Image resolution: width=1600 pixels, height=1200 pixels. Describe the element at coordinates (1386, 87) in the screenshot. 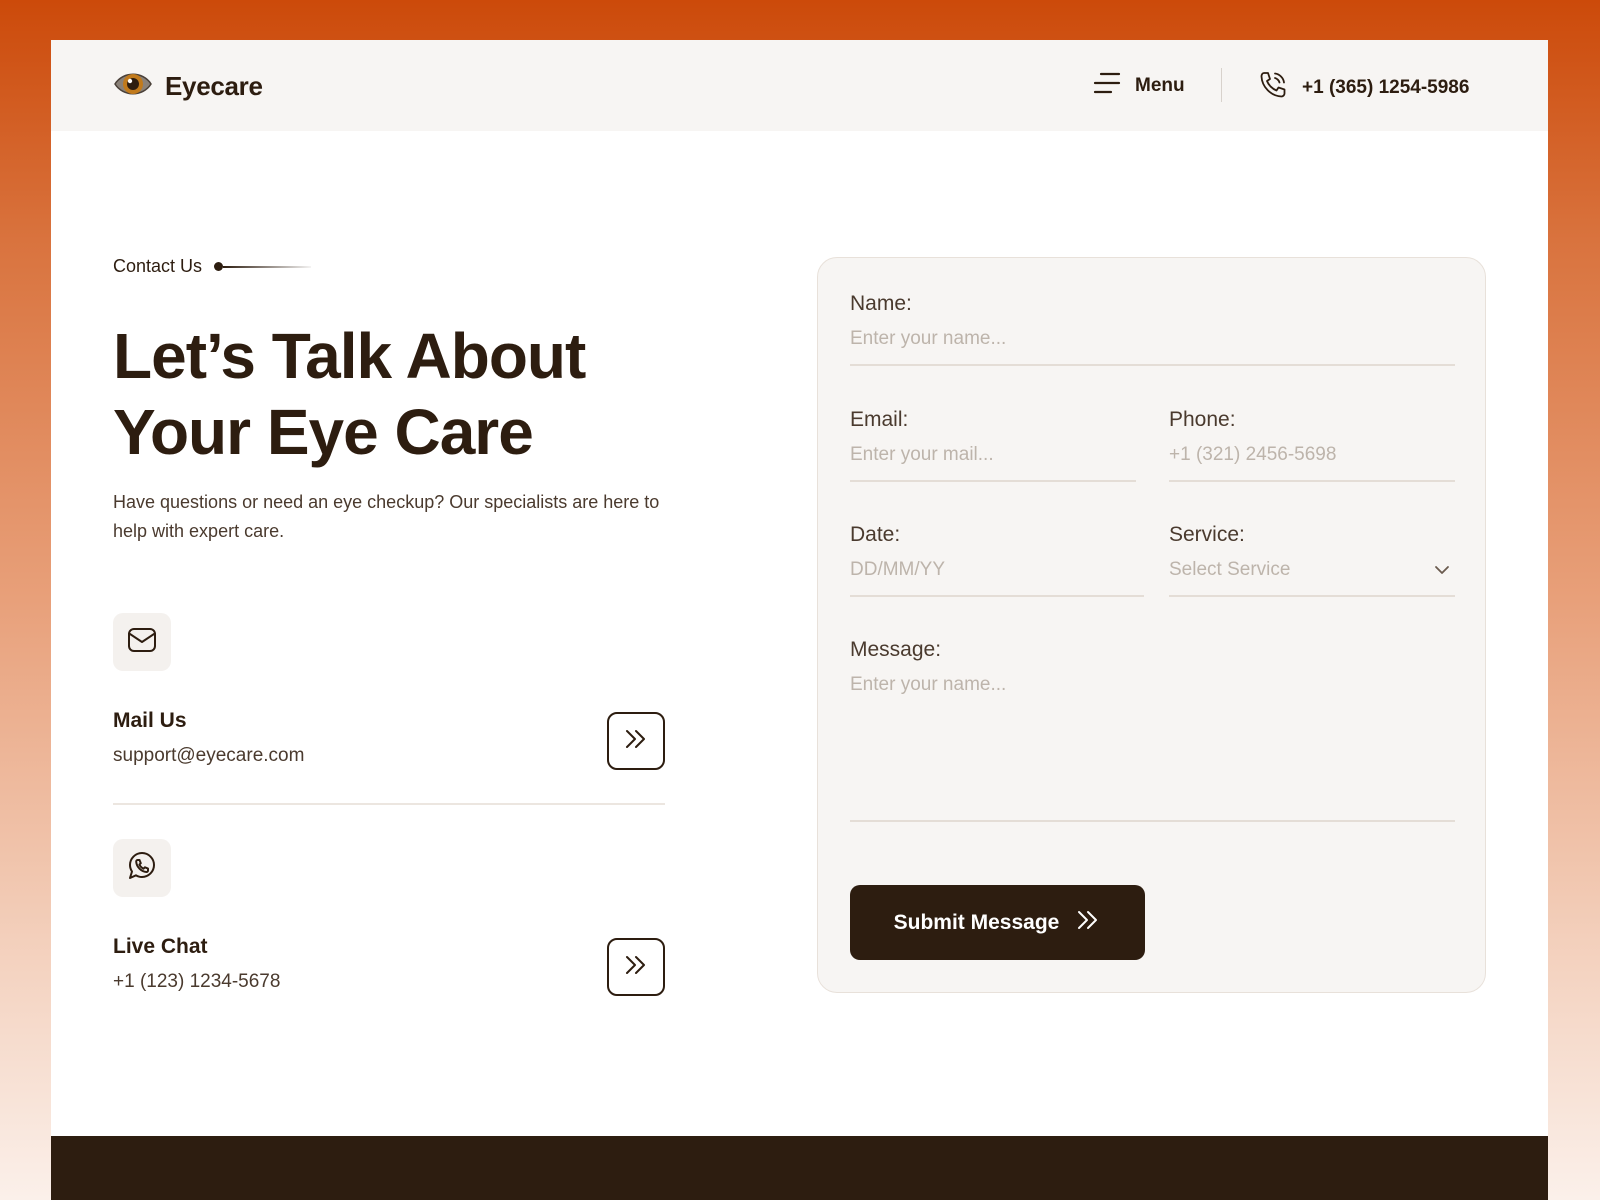

I see `header-phone-number: +1 (365) 1254-5986` at that location.